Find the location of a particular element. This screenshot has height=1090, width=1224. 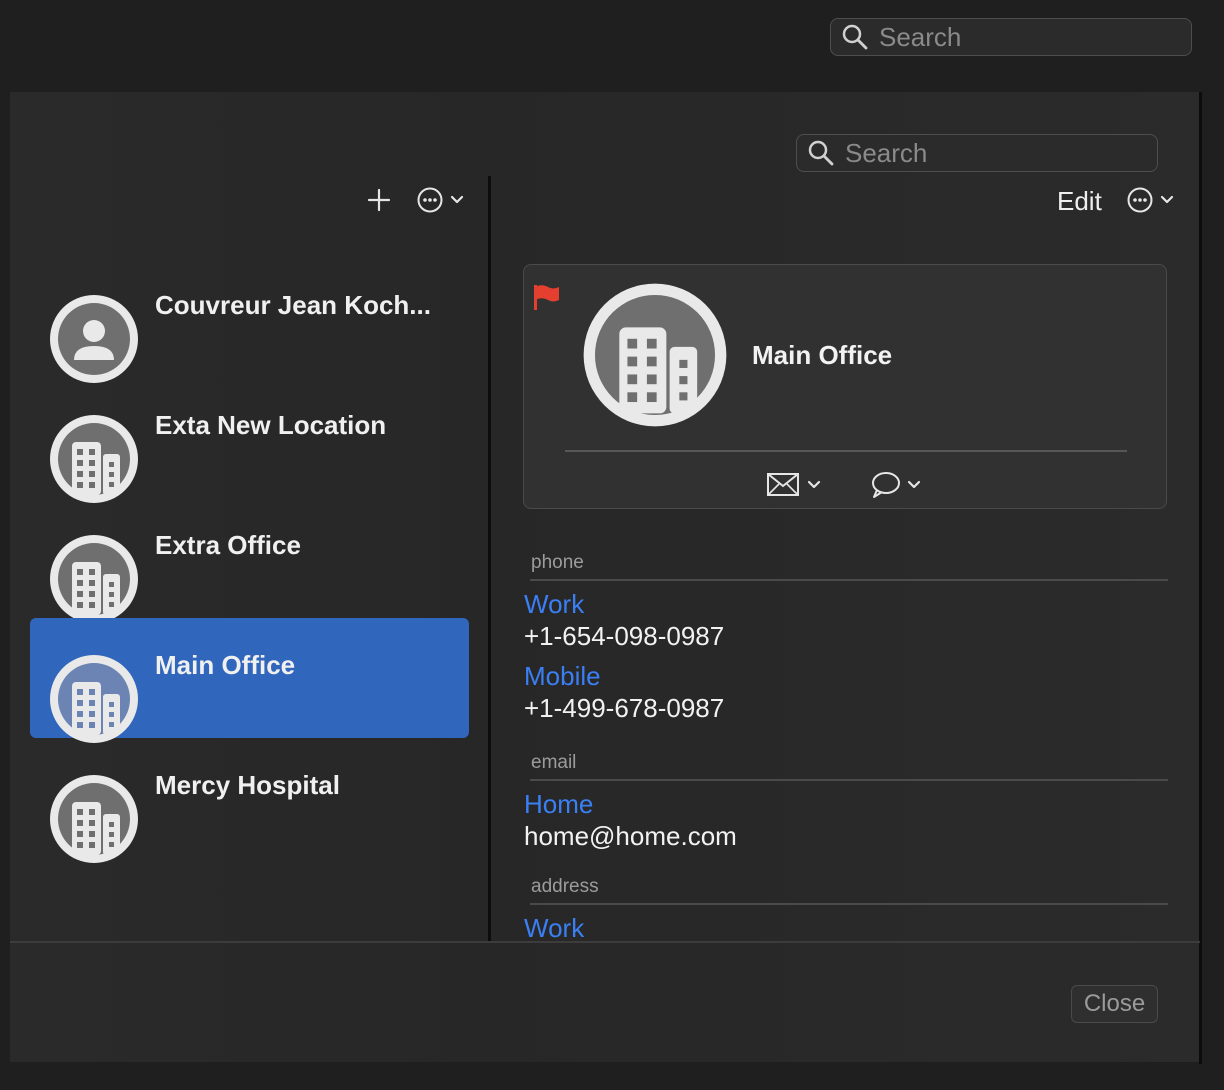

panel-edge is located at coordinates (1200, 578).